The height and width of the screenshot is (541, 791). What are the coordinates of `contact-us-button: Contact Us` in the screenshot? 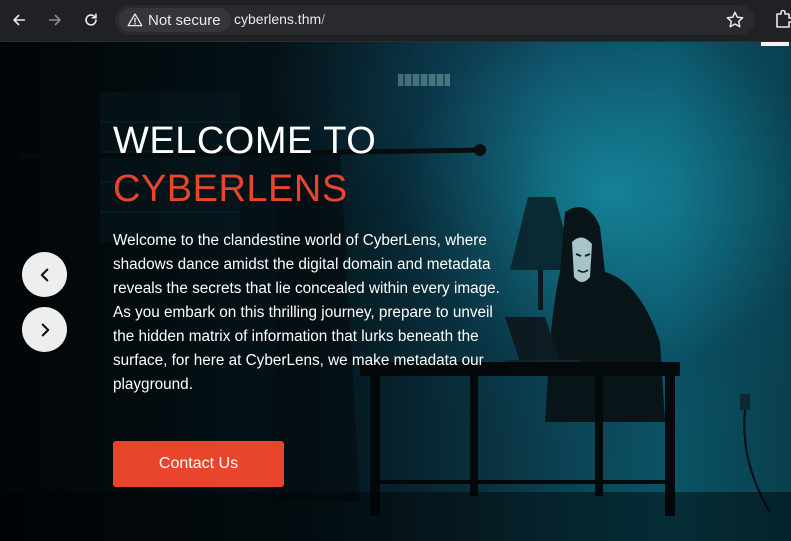 It's located at (198, 464).